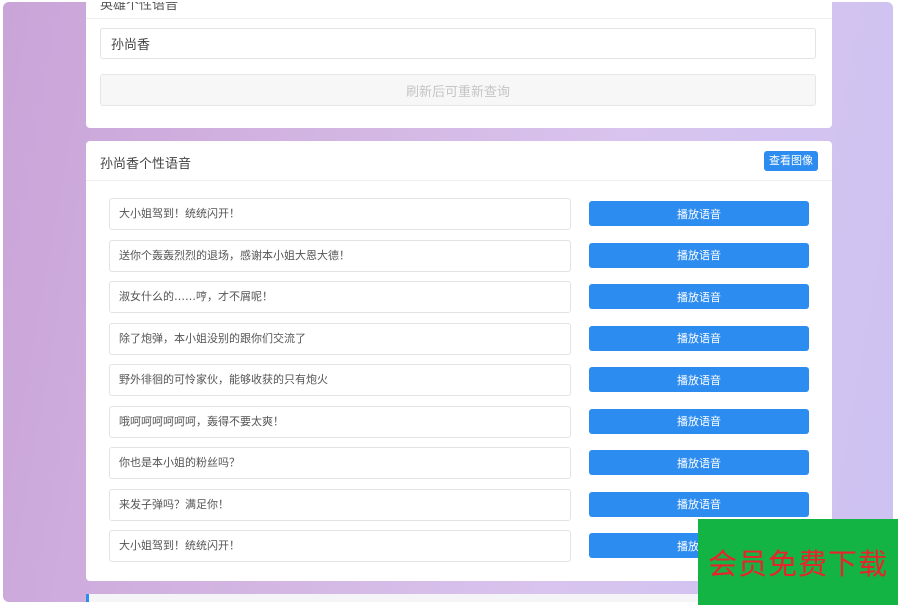  What do you see at coordinates (340, 380) in the screenshot?
I see `voice-text: 野外徘徊的可怜家伙，能够收获的只有炮火` at bounding box center [340, 380].